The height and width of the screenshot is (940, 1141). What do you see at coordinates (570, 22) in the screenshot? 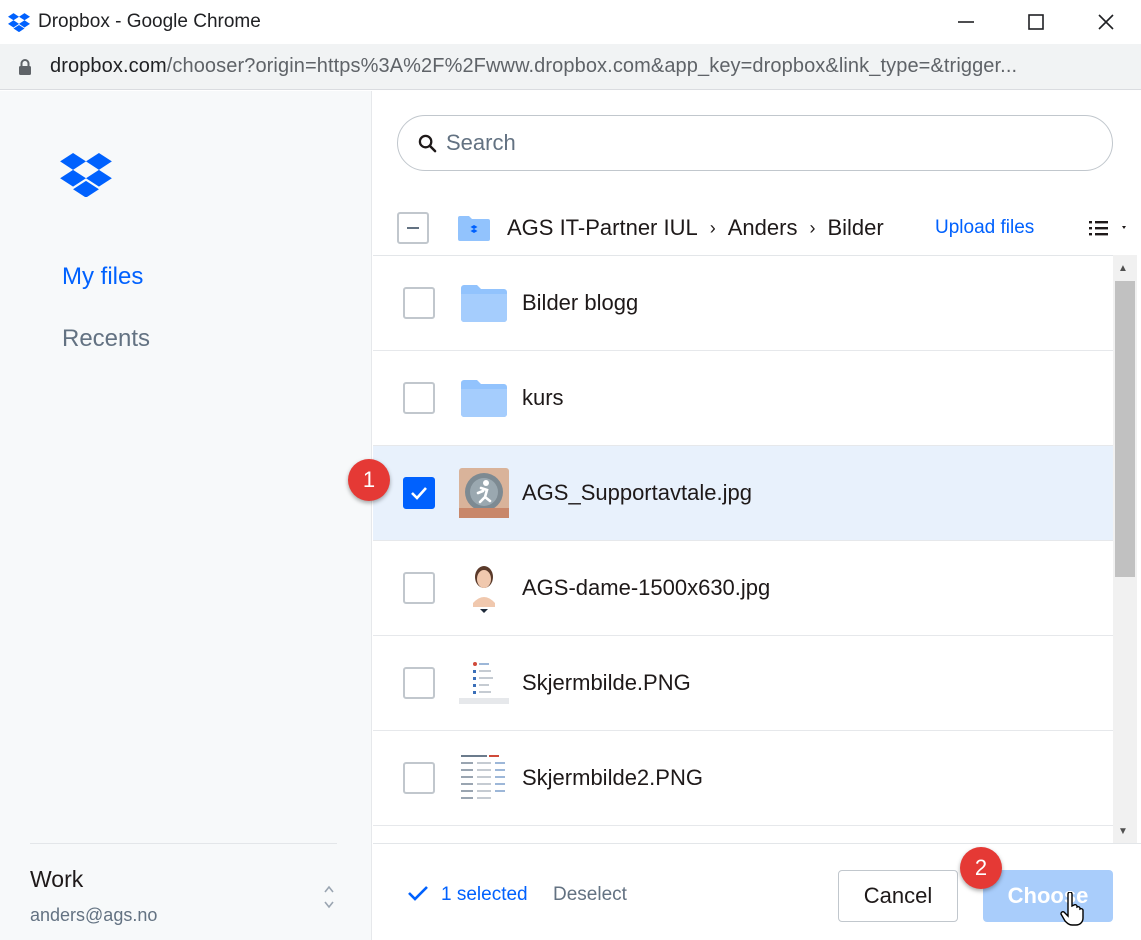
I see `window-titlebar: Dropbox - Google Chrome` at bounding box center [570, 22].